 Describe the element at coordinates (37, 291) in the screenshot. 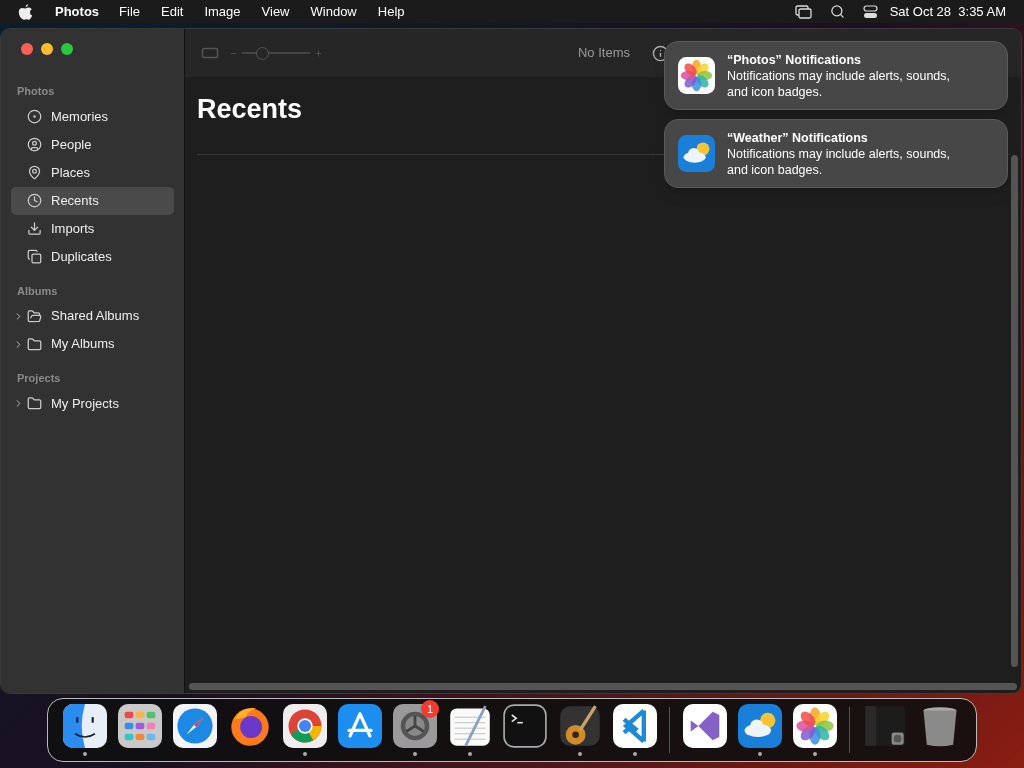

I see `sidebar-section-title: Albums` at that location.